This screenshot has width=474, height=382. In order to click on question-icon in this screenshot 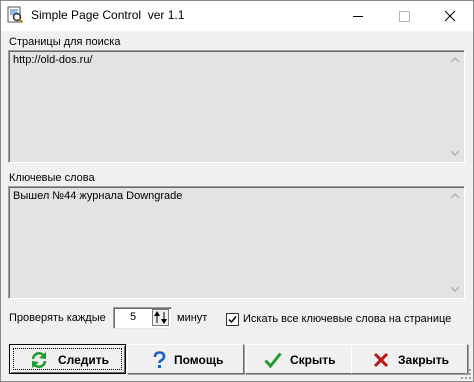, I will do `click(159, 359)`.